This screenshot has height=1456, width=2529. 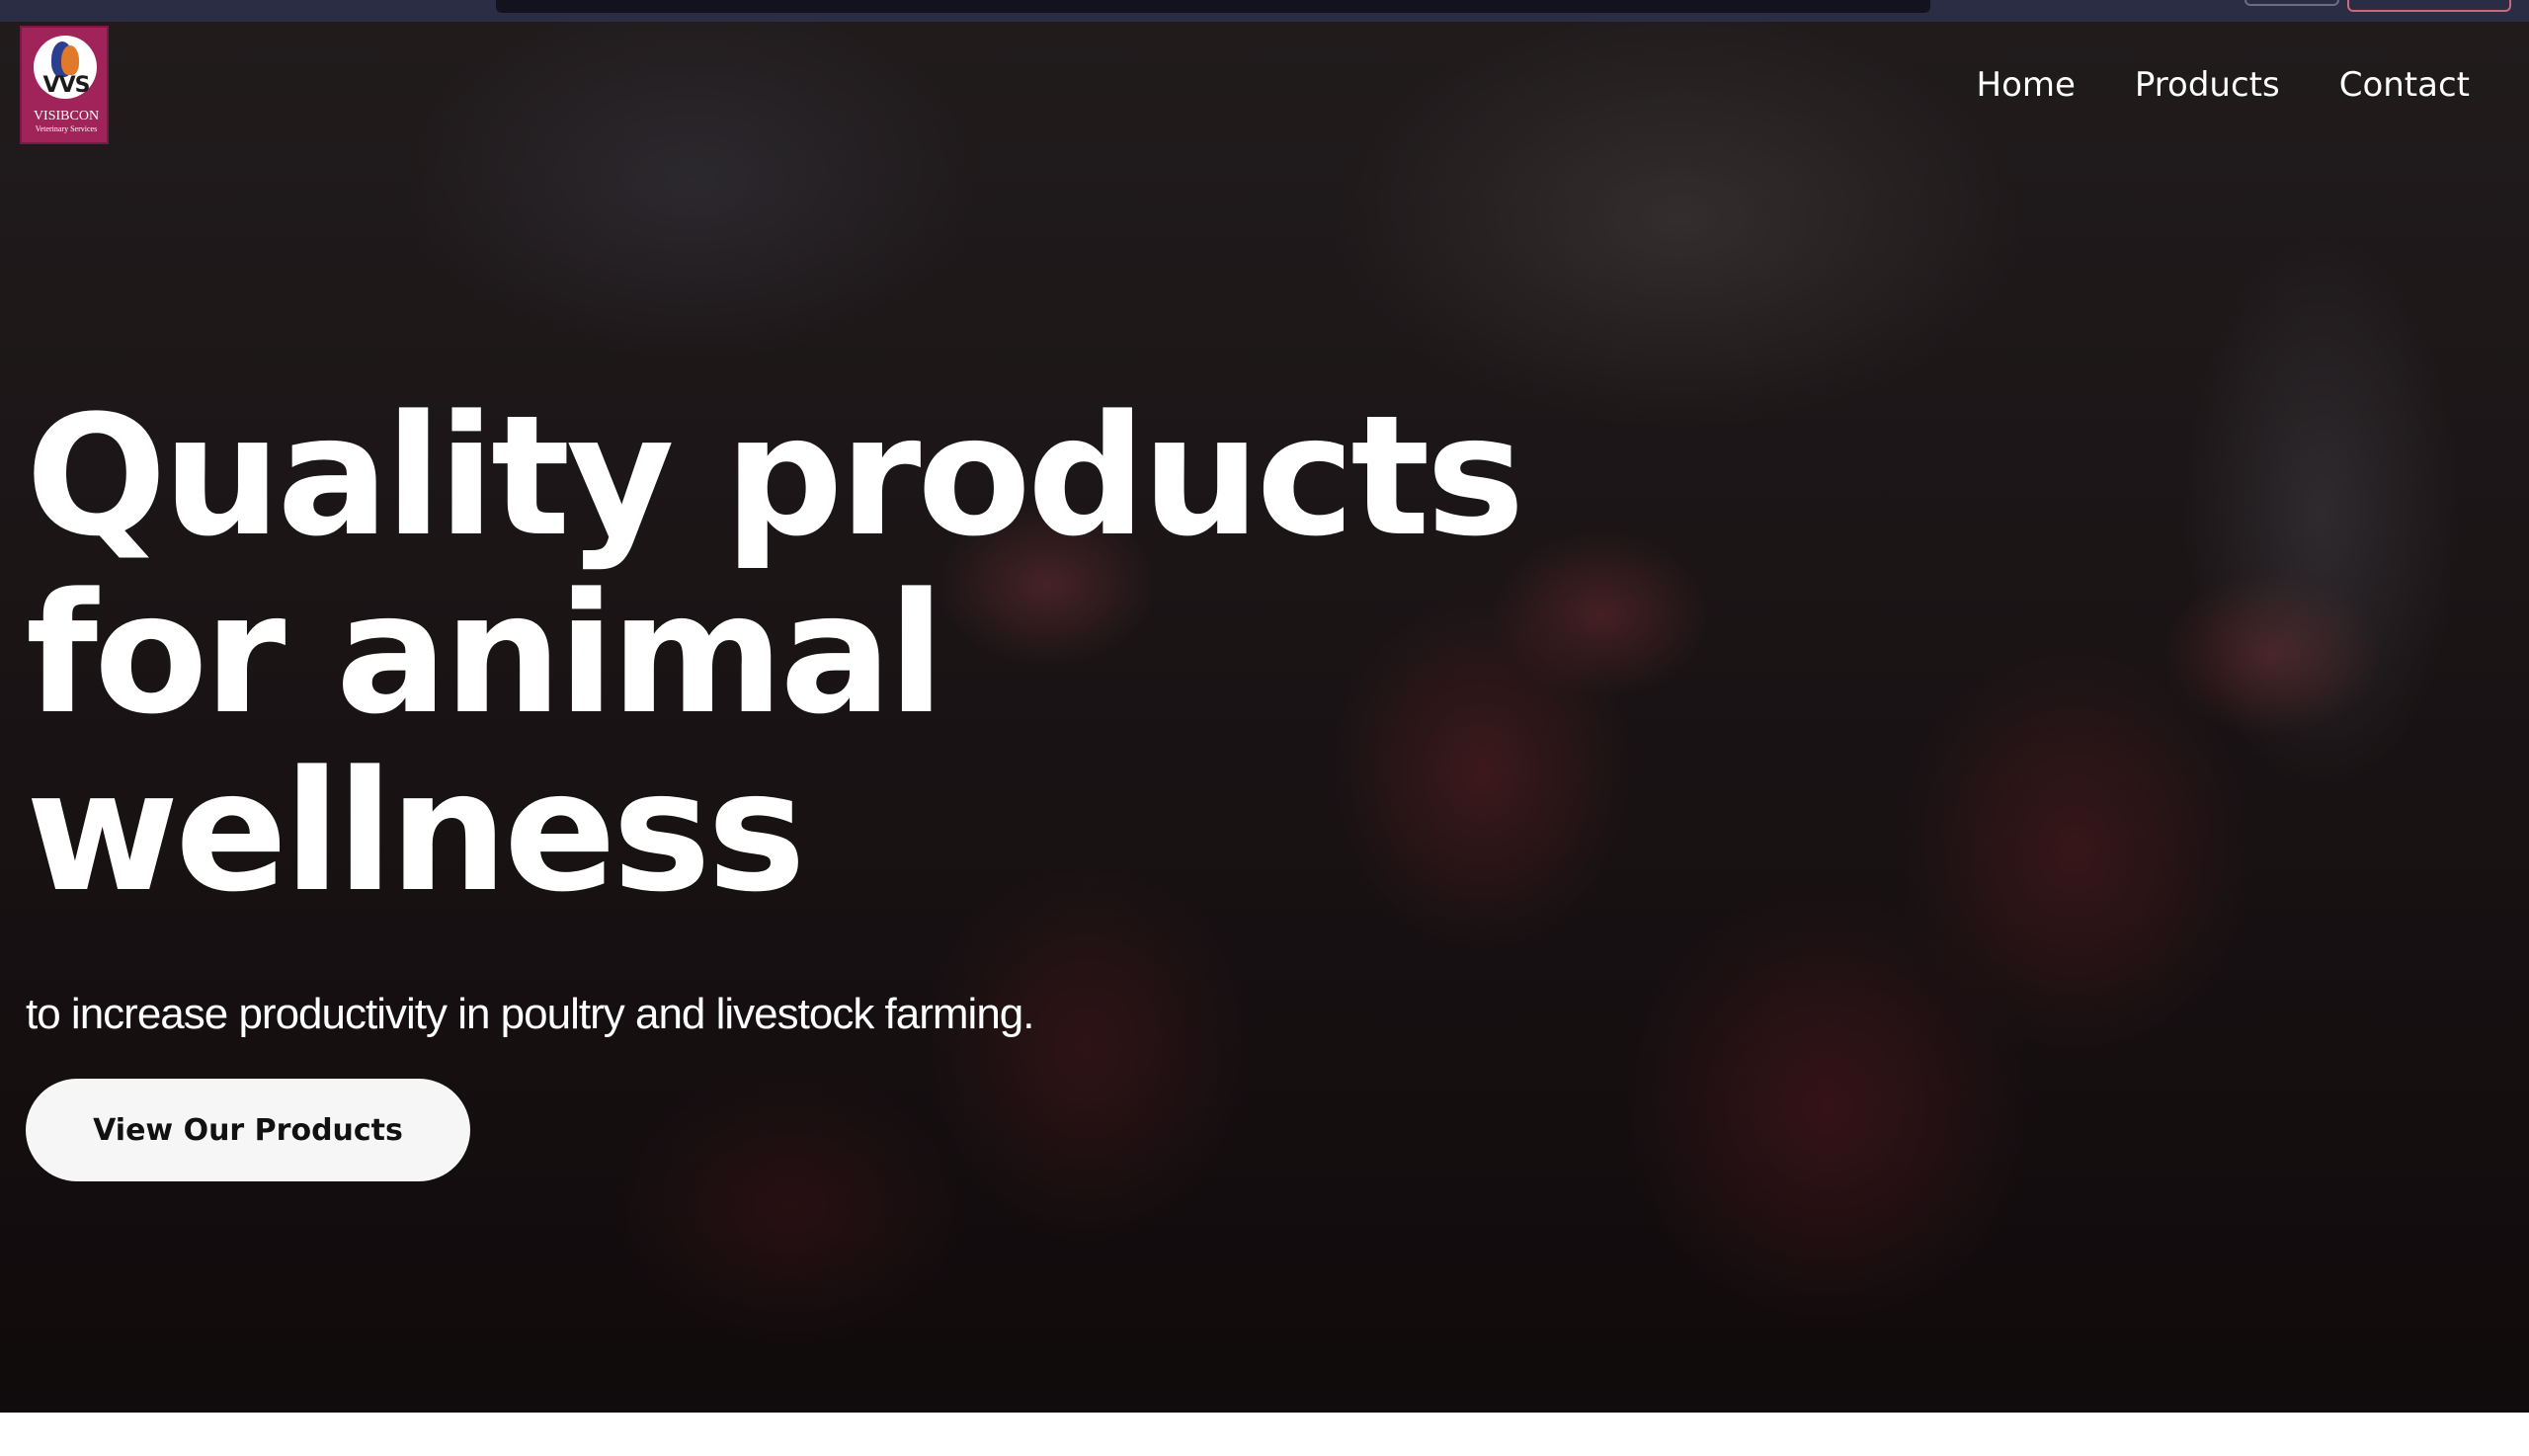 What do you see at coordinates (1264, 1434) in the screenshot?
I see `page-content-below-hero` at bounding box center [1264, 1434].